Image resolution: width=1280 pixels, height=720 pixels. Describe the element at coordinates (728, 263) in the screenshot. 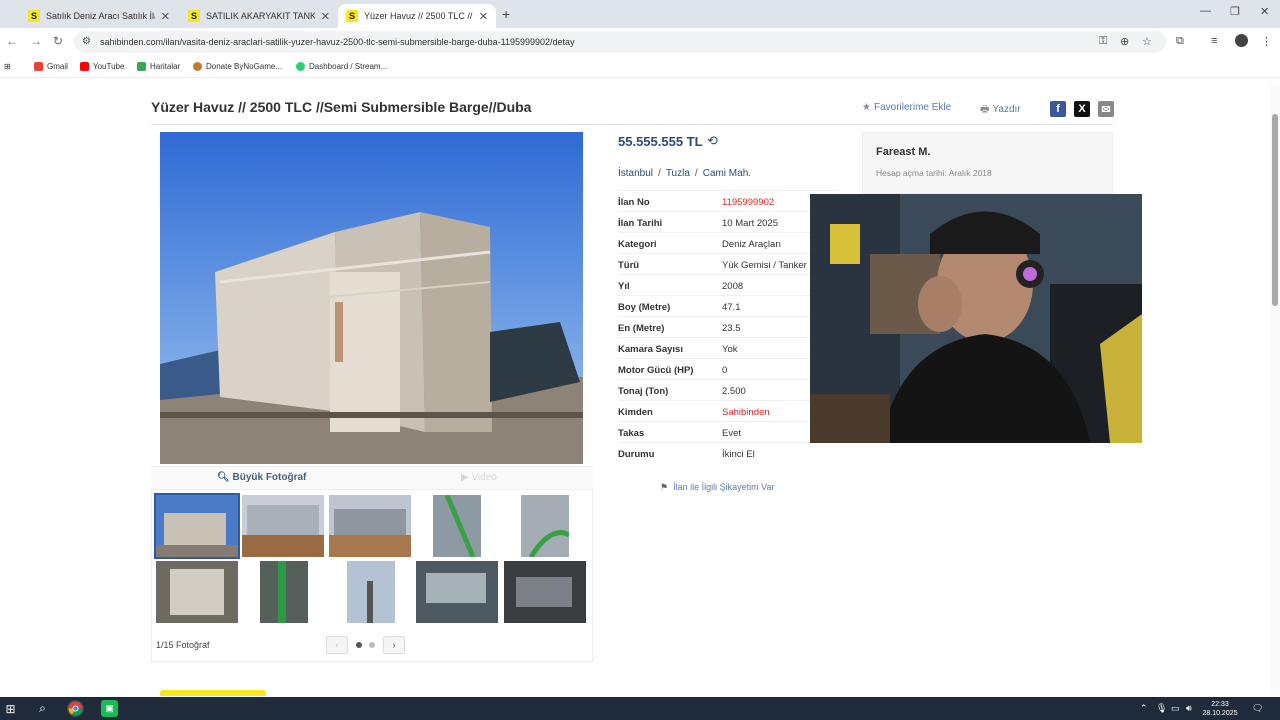

I see `detail-row: Türü Yük Gemisi / Tanker` at that location.